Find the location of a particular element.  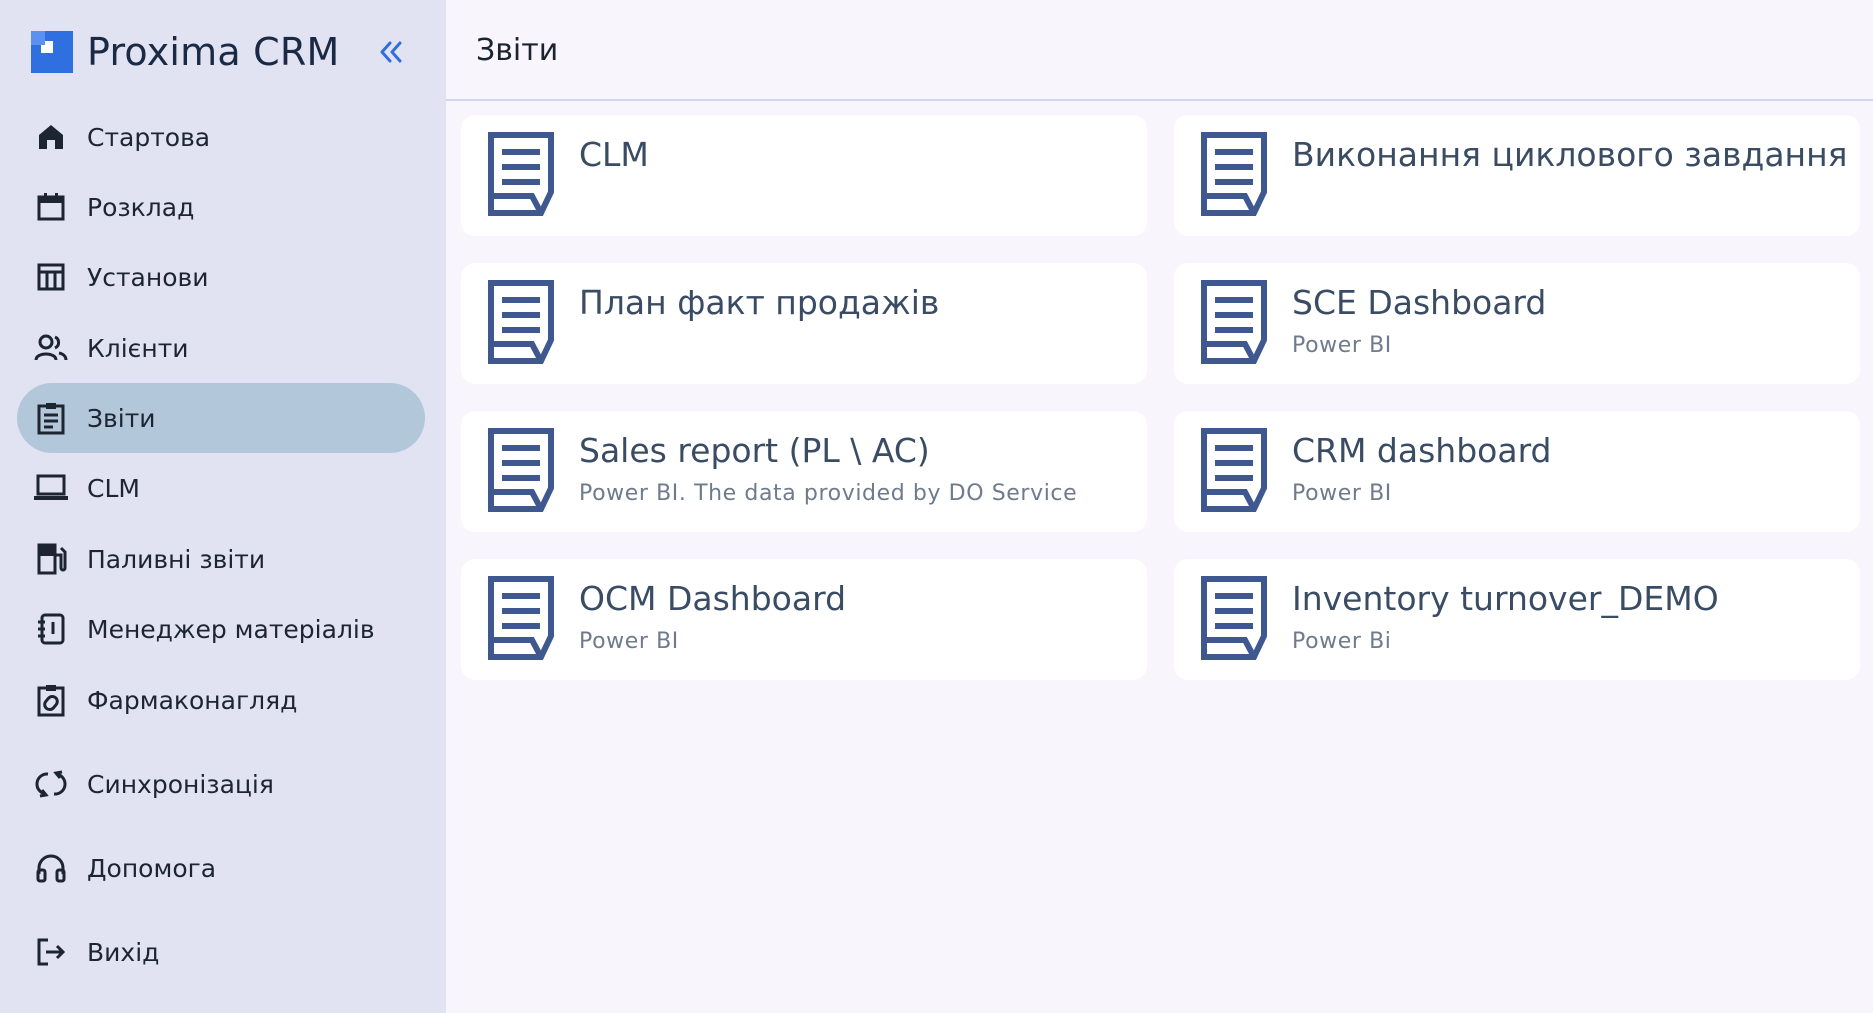

report-card: CLM is located at coordinates (804, 175).